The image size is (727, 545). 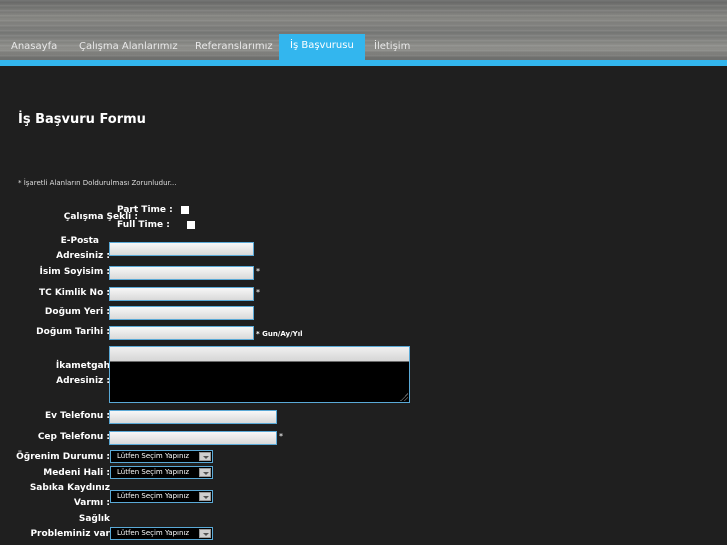 I want to click on label-ogrenim-durumu: Öğrenim Durumu :, so click(x=63, y=457).